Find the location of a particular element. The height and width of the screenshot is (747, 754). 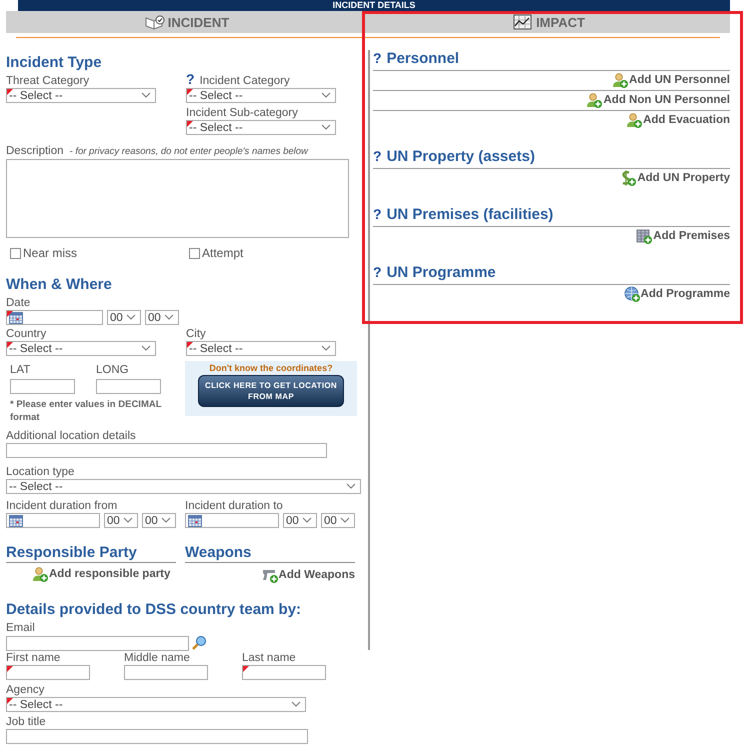

field-label: LONG is located at coordinates (112, 370).